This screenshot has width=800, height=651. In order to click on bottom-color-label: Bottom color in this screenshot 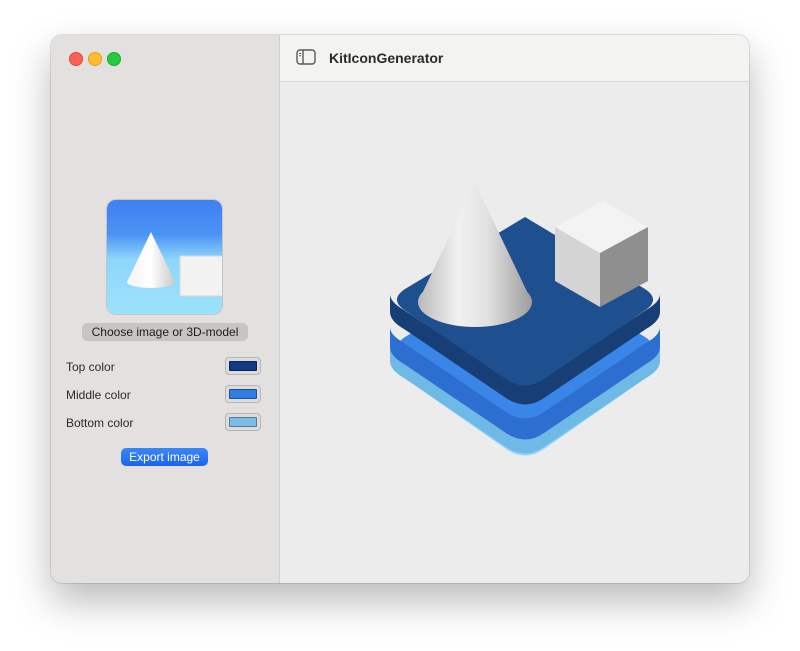, I will do `click(100, 423)`.